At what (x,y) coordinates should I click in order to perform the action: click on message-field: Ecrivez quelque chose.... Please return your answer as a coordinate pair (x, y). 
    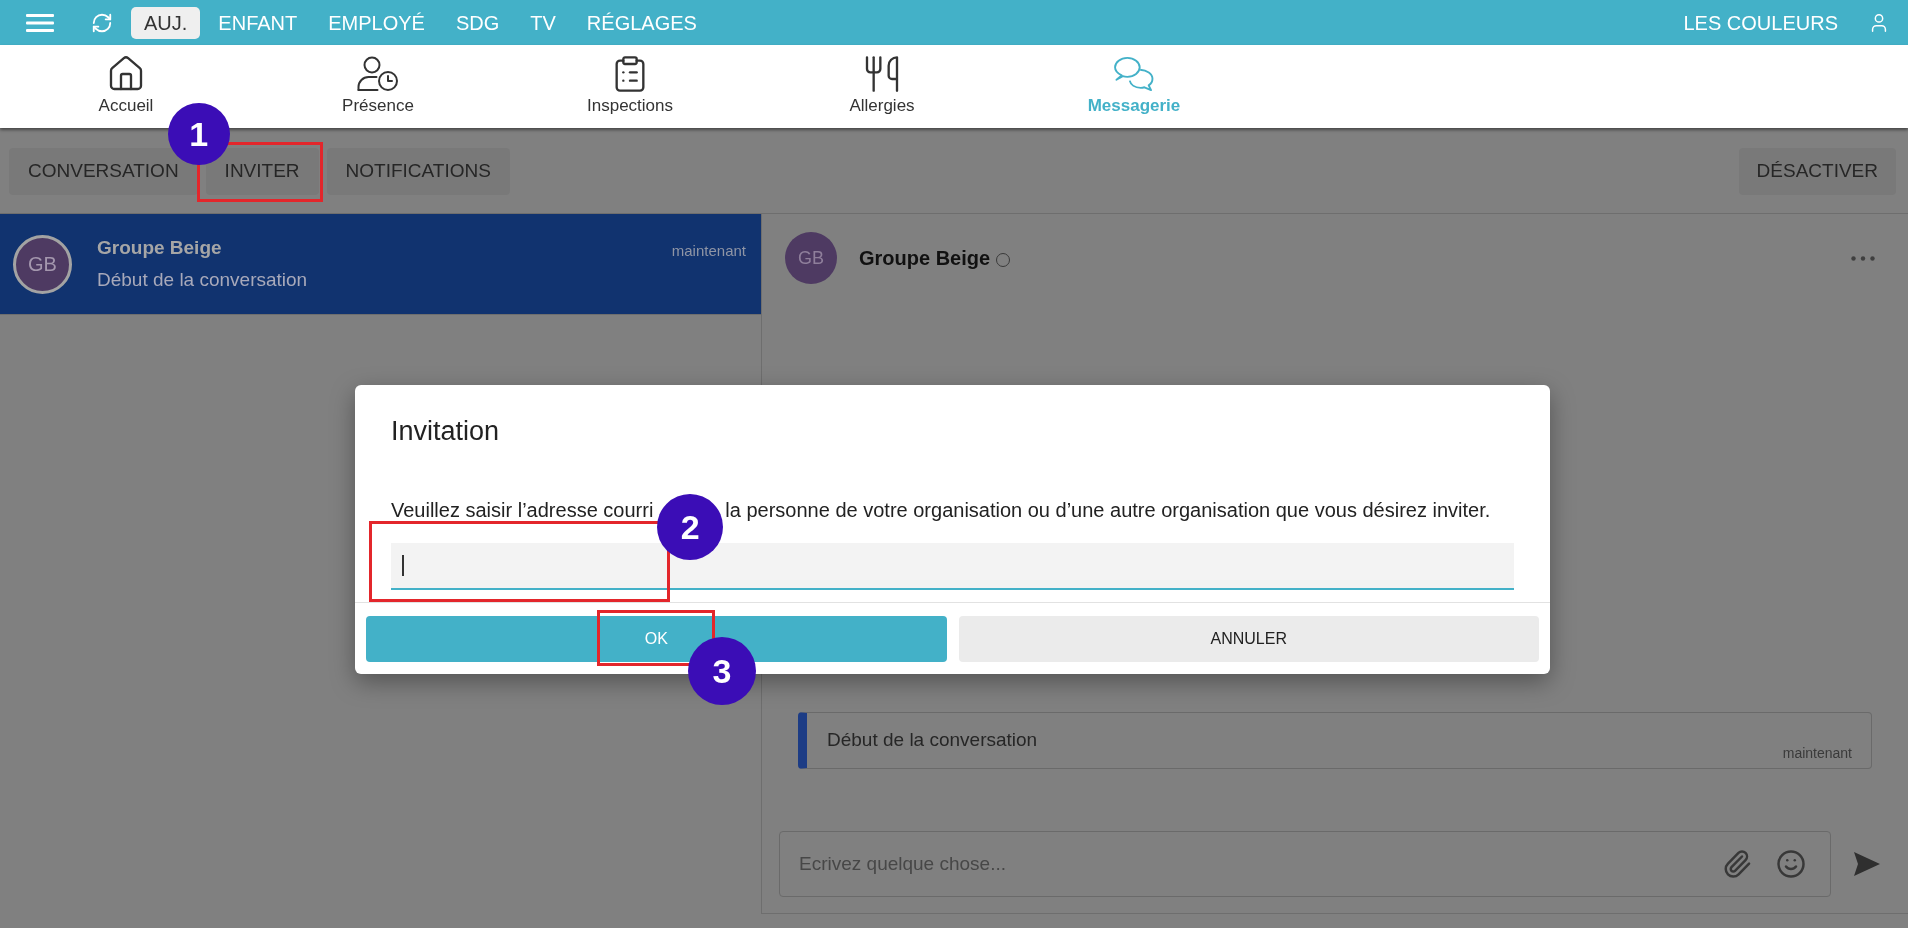
    Looking at the image, I should click on (1305, 864).